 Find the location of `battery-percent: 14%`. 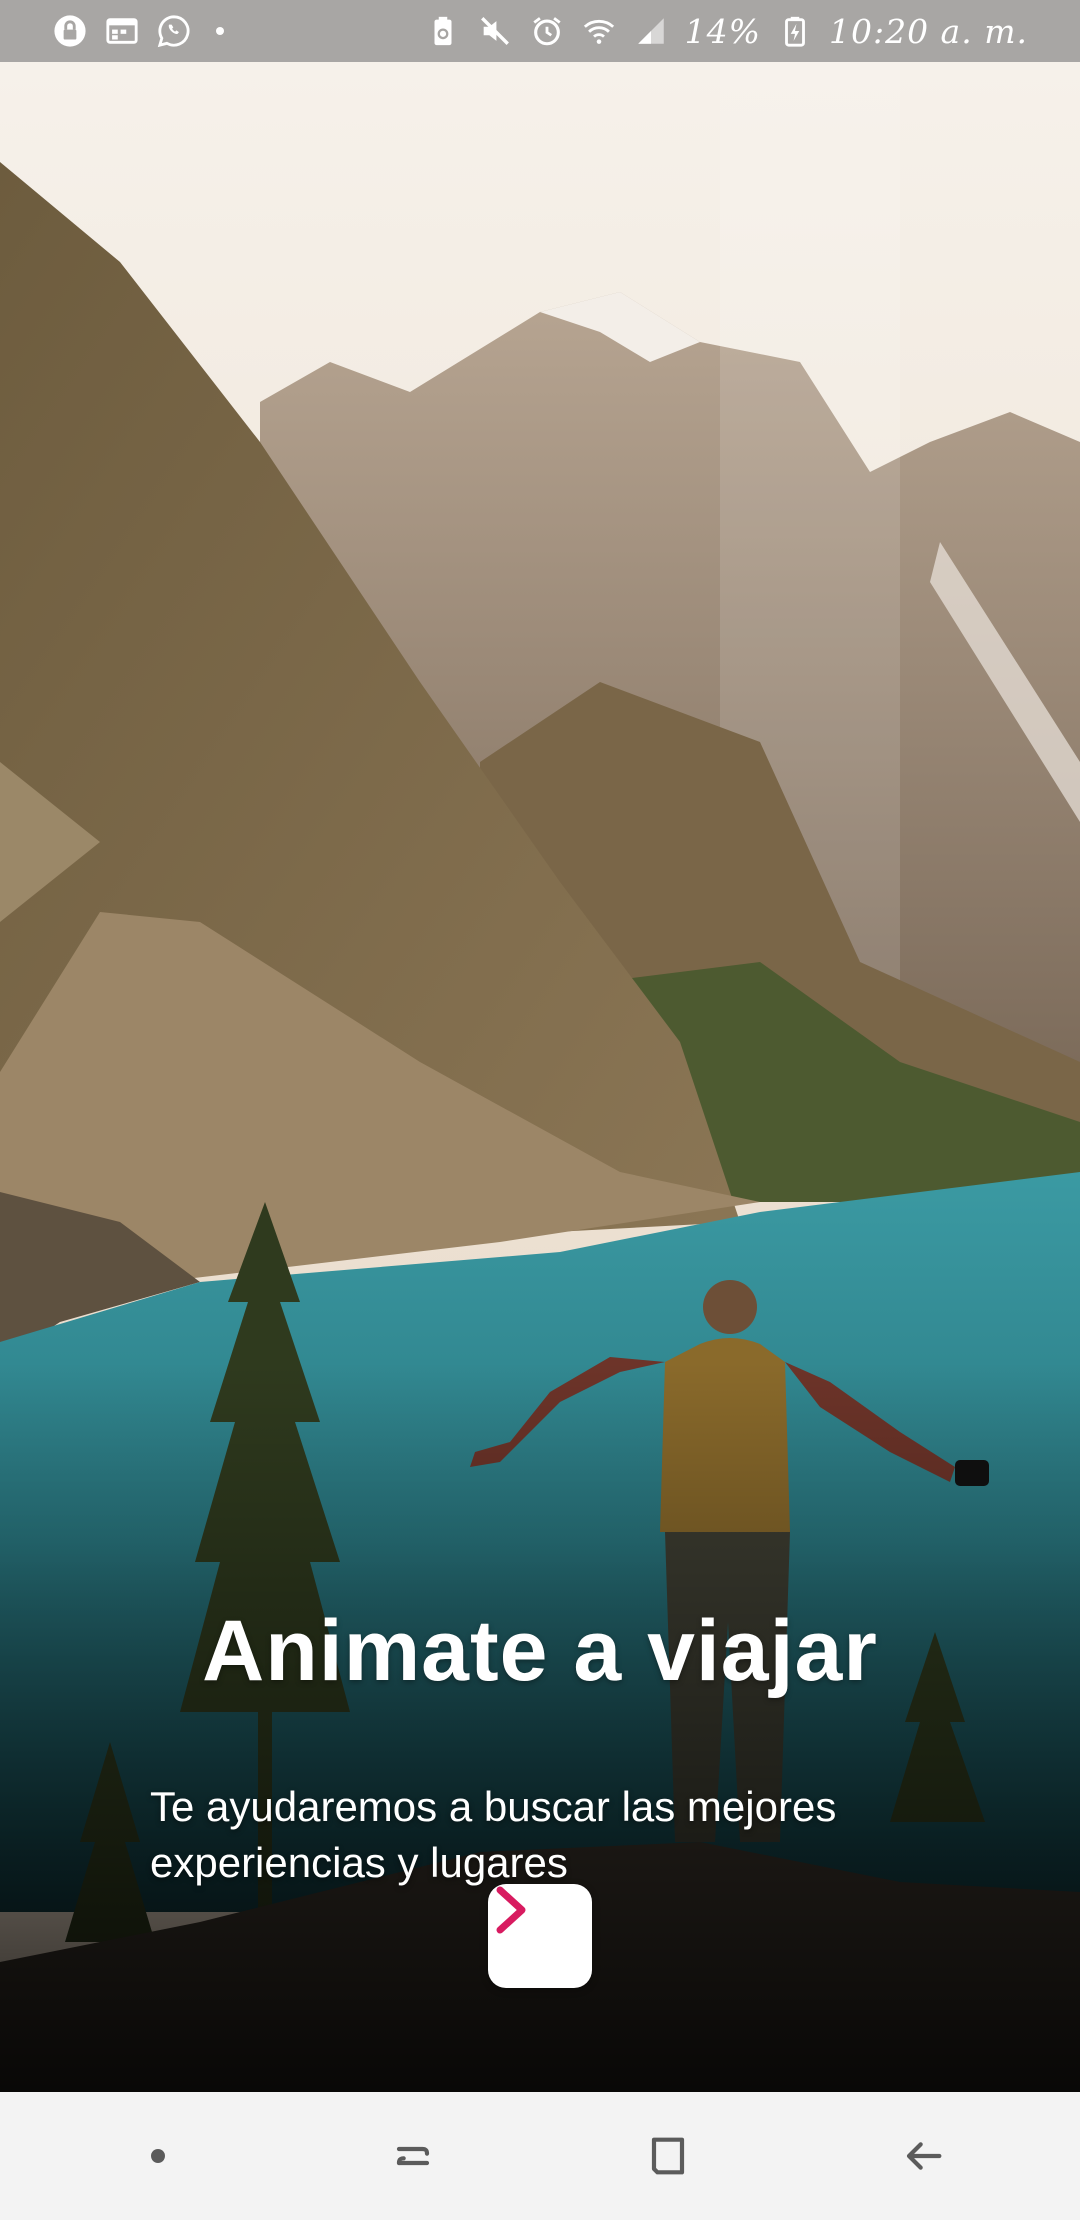

battery-percent: 14% is located at coordinates (722, 31).